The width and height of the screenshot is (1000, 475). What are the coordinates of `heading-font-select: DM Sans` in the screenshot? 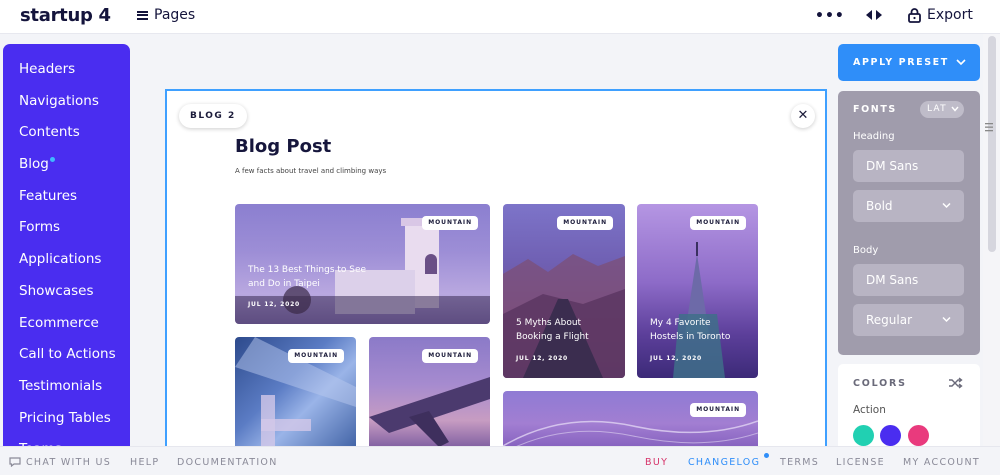 It's located at (908, 166).